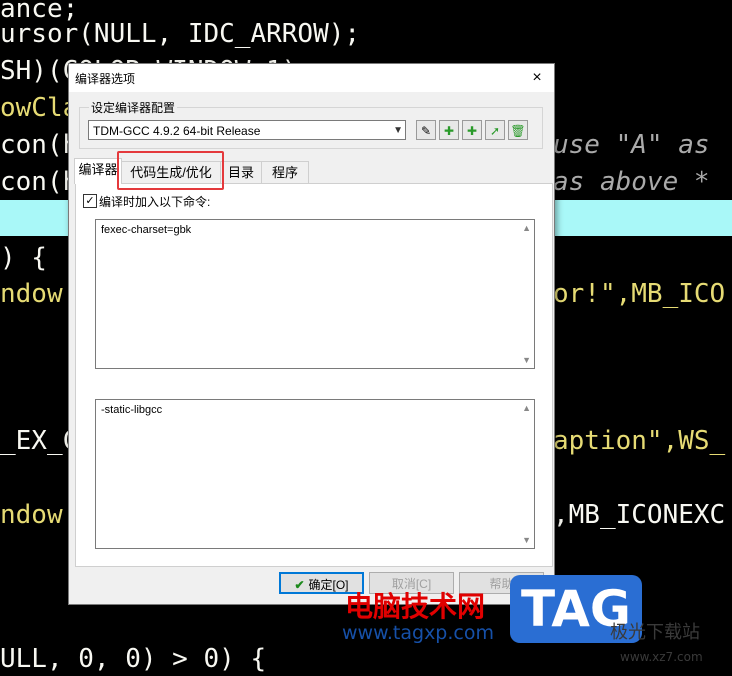 This screenshot has height=676, width=732. I want to click on watermark-download-url: www.xz7.com, so click(661, 657).